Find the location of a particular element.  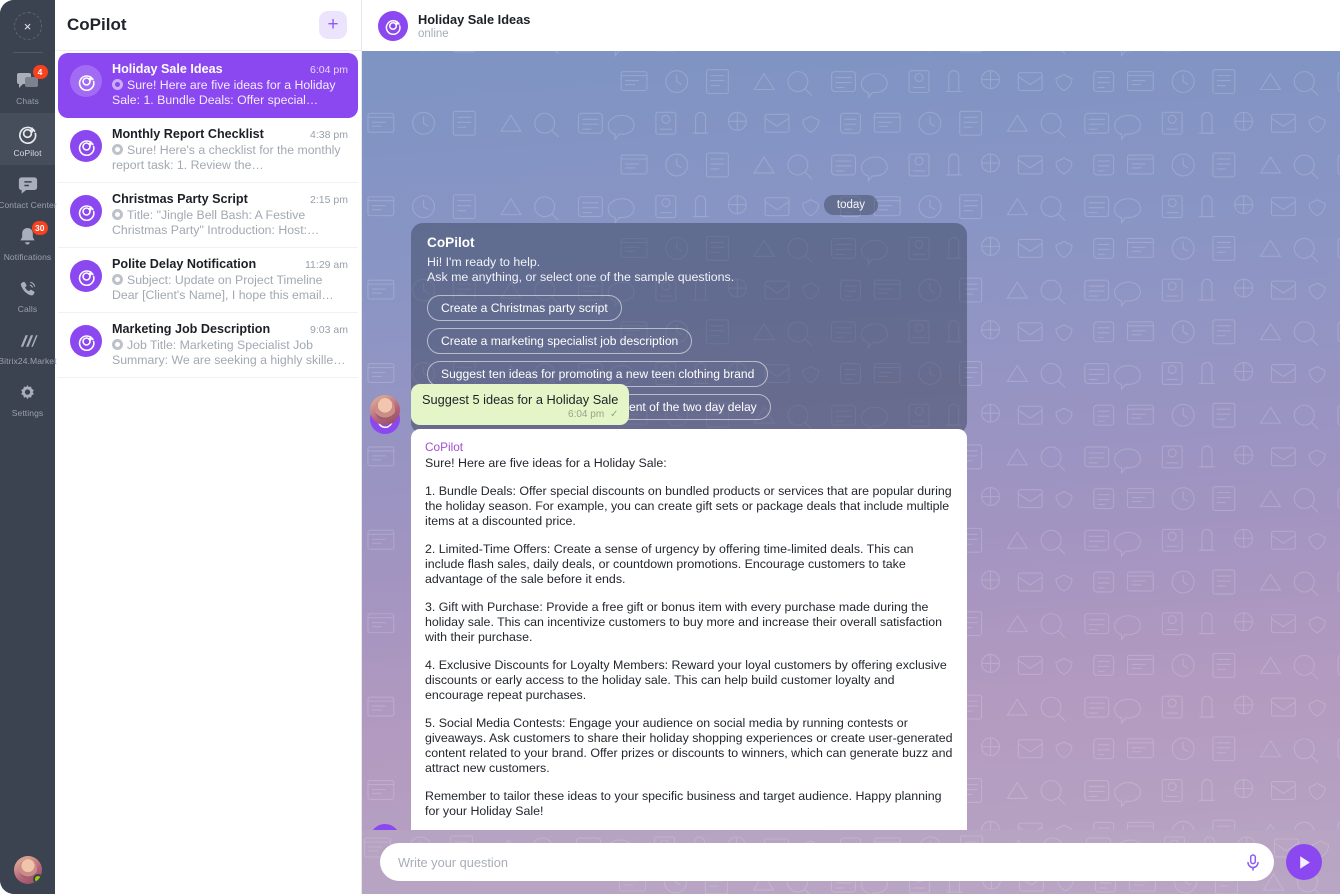

sample-question-1: Create a Christmas party script is located at coordinates (524, 308).